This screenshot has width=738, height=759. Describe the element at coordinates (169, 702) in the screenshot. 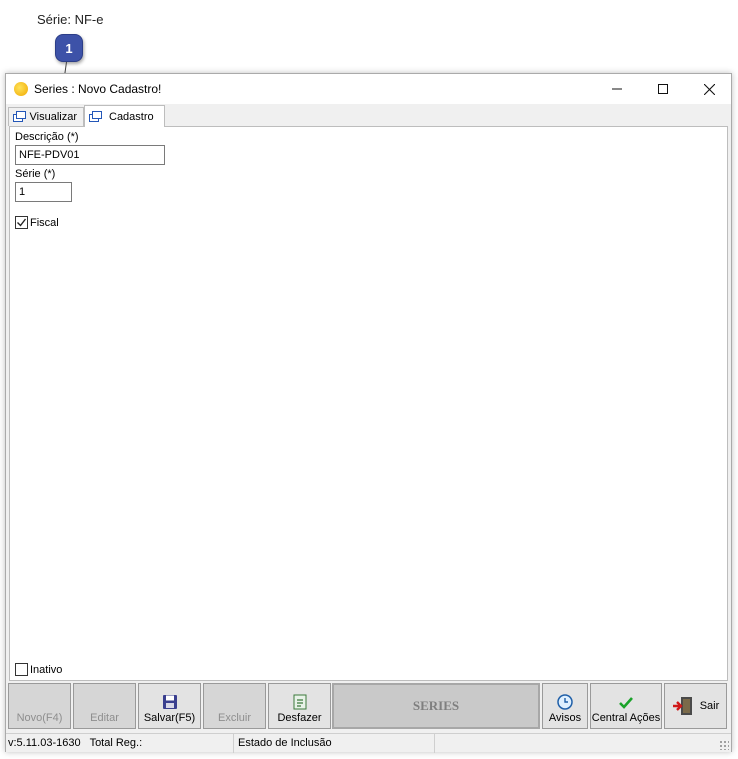

I see `floppy-disk-icon` at that location.